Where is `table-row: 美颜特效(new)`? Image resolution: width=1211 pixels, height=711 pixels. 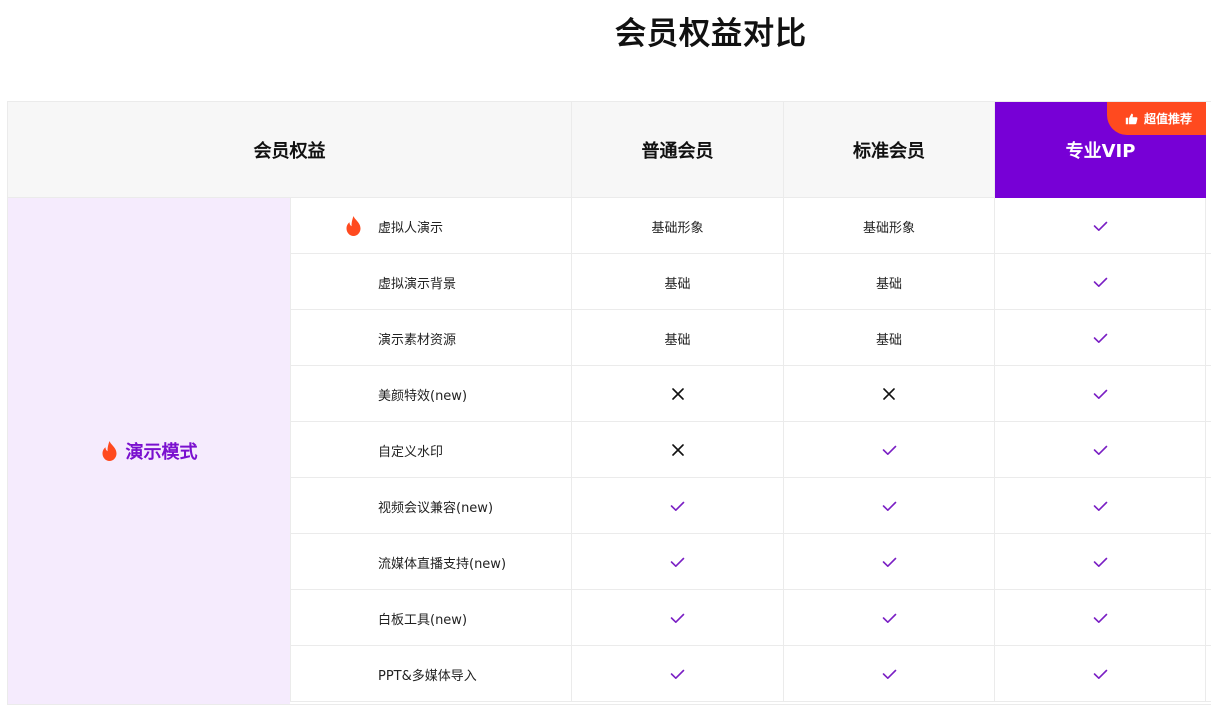 table-row: 美颜特效(new) is located at coordinates (750, 394).